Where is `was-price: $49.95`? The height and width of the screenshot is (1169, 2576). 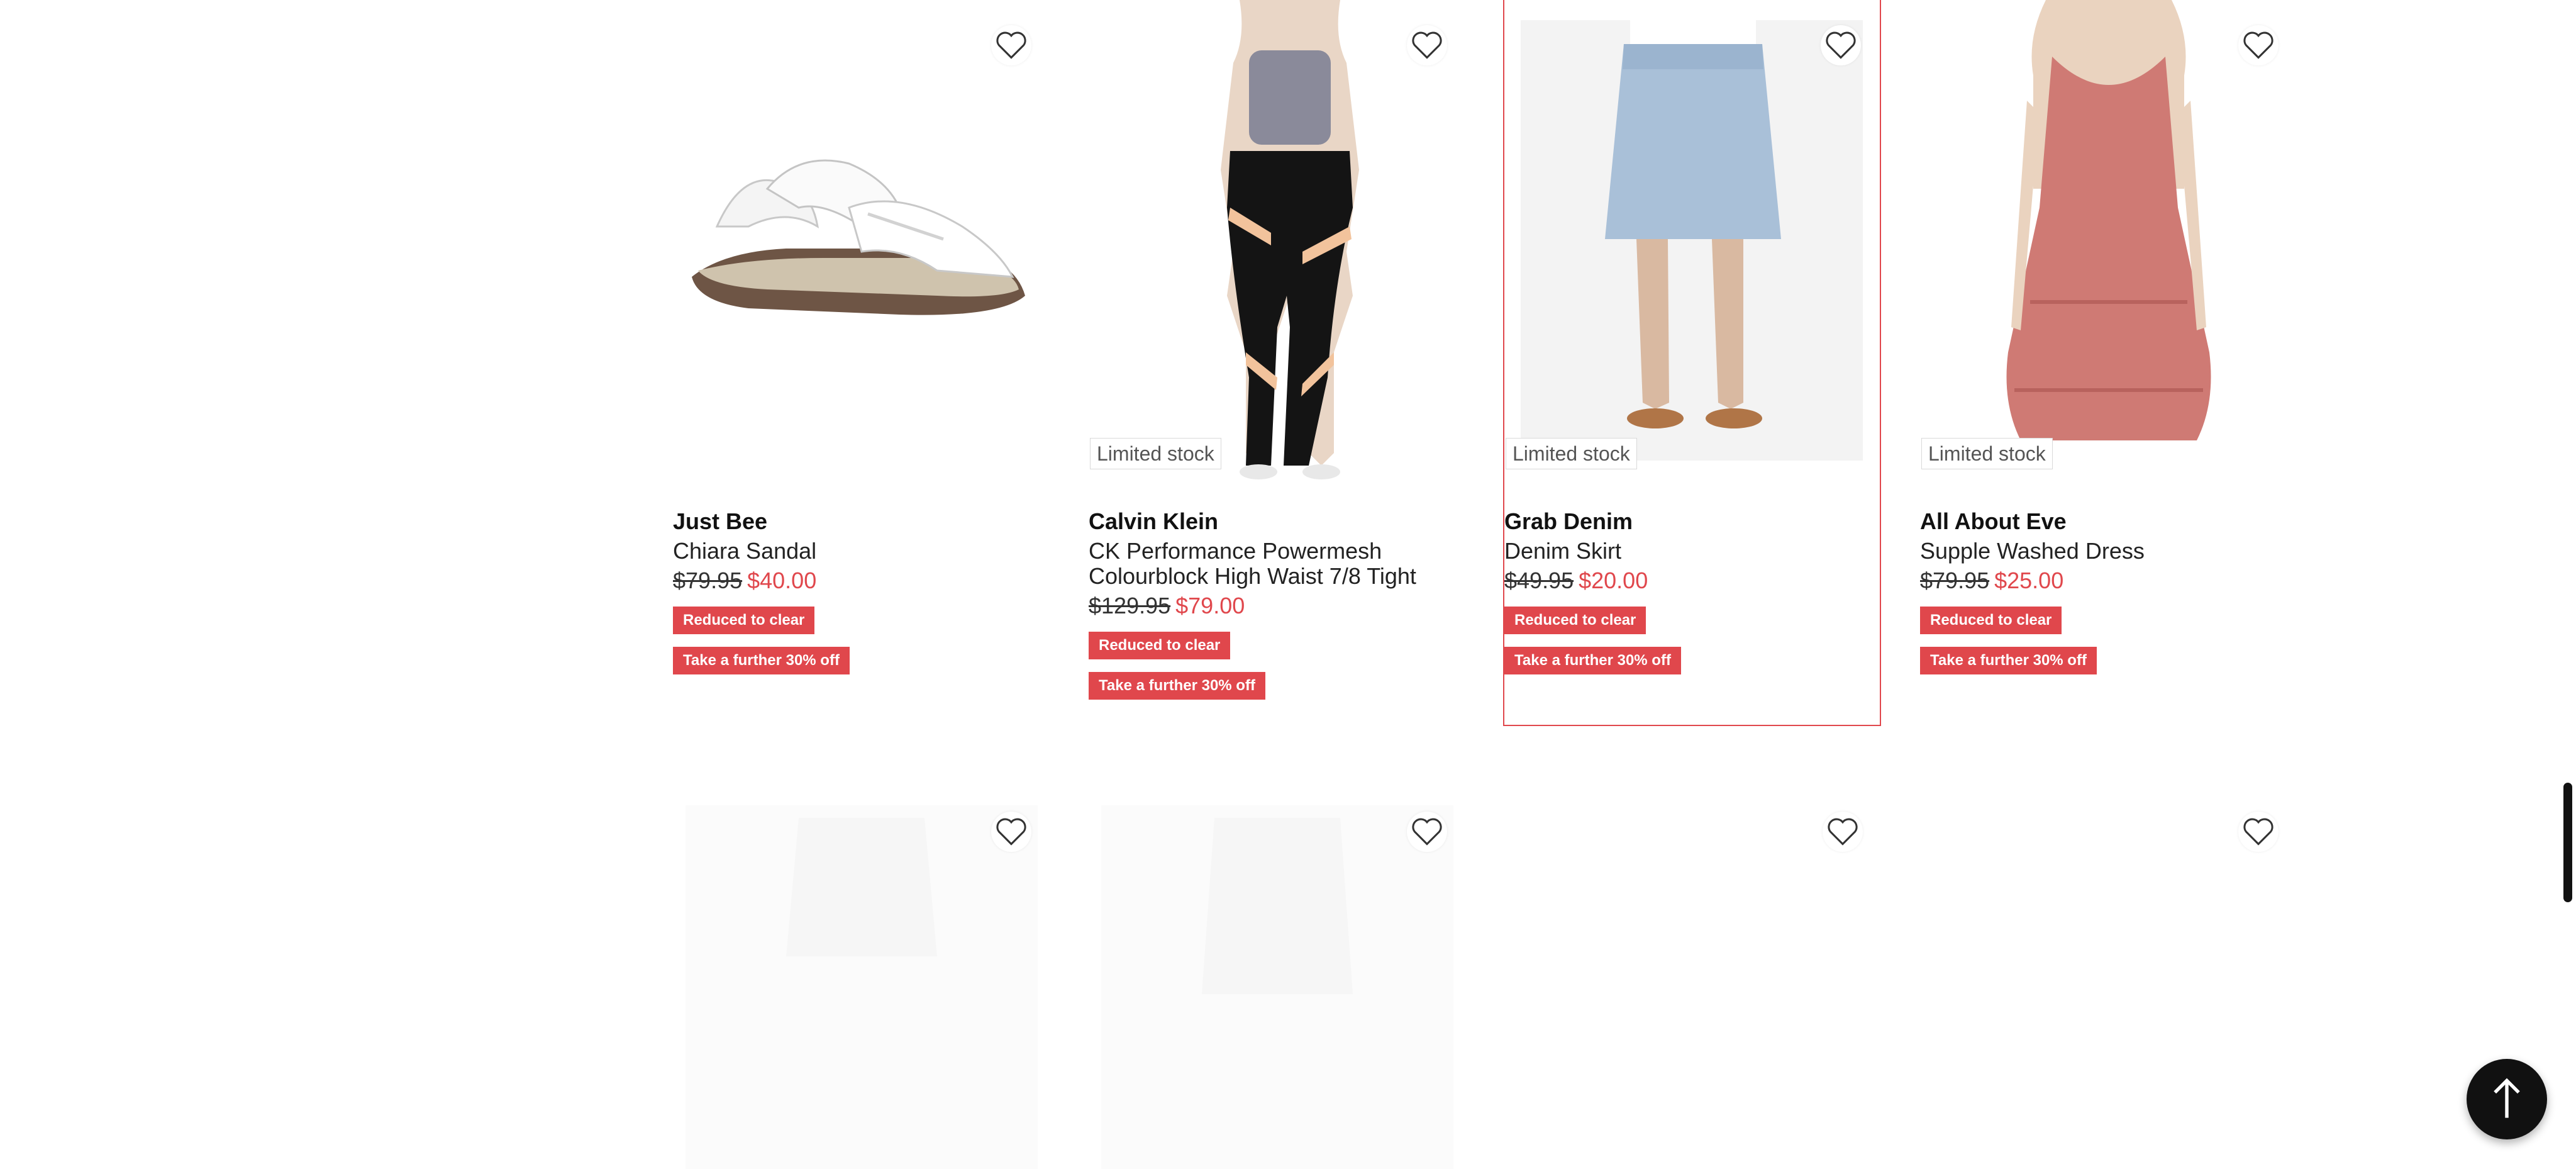 was-price: $49.95 is located at coordinates (1539, 580).